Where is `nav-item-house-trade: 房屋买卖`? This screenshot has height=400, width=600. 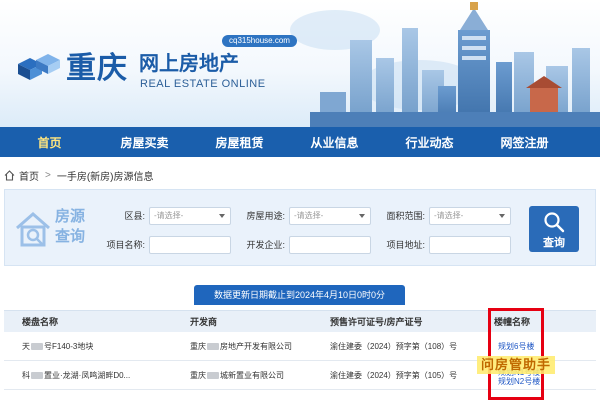 nav-item-house-trade: 房屋买卖 is located at coordinates (144, 142).